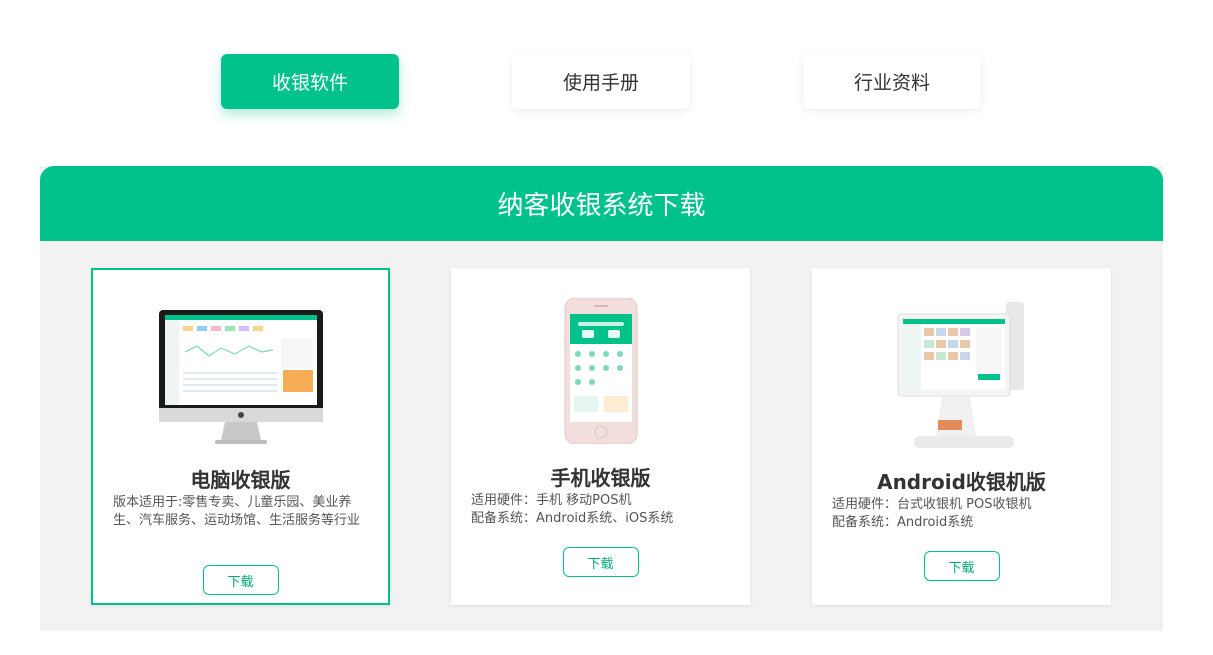 The height and width of the screenshot is (655, 1213). Describe the element at coordinates (903, 522) in the screenshot. I see `card-description-system: 配备系统：Android系统` at that location.